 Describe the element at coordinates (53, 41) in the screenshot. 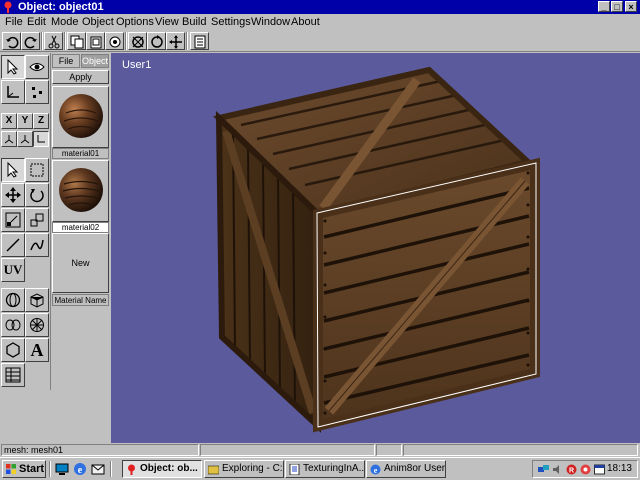

I see `cut-button` at that location.